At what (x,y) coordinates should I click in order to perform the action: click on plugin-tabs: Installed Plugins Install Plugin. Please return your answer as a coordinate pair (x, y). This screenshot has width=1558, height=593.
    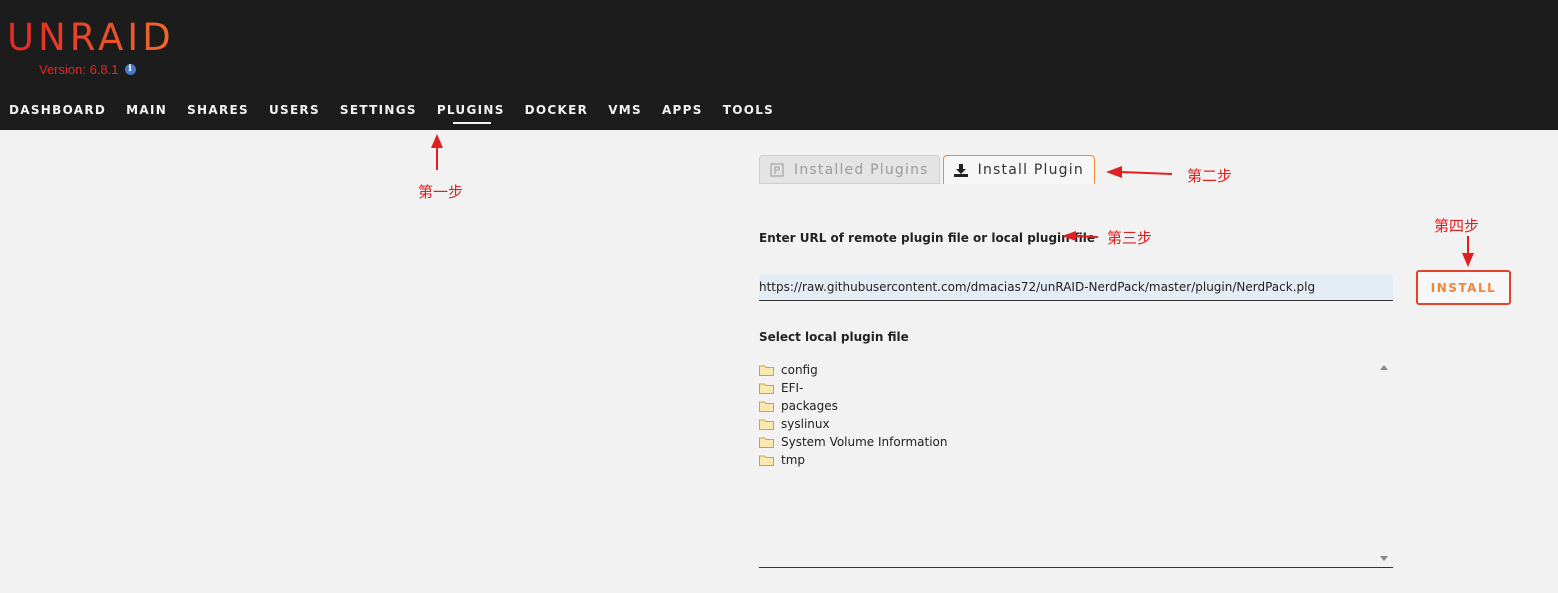
    Looking at the image, I should click on (927, 169).